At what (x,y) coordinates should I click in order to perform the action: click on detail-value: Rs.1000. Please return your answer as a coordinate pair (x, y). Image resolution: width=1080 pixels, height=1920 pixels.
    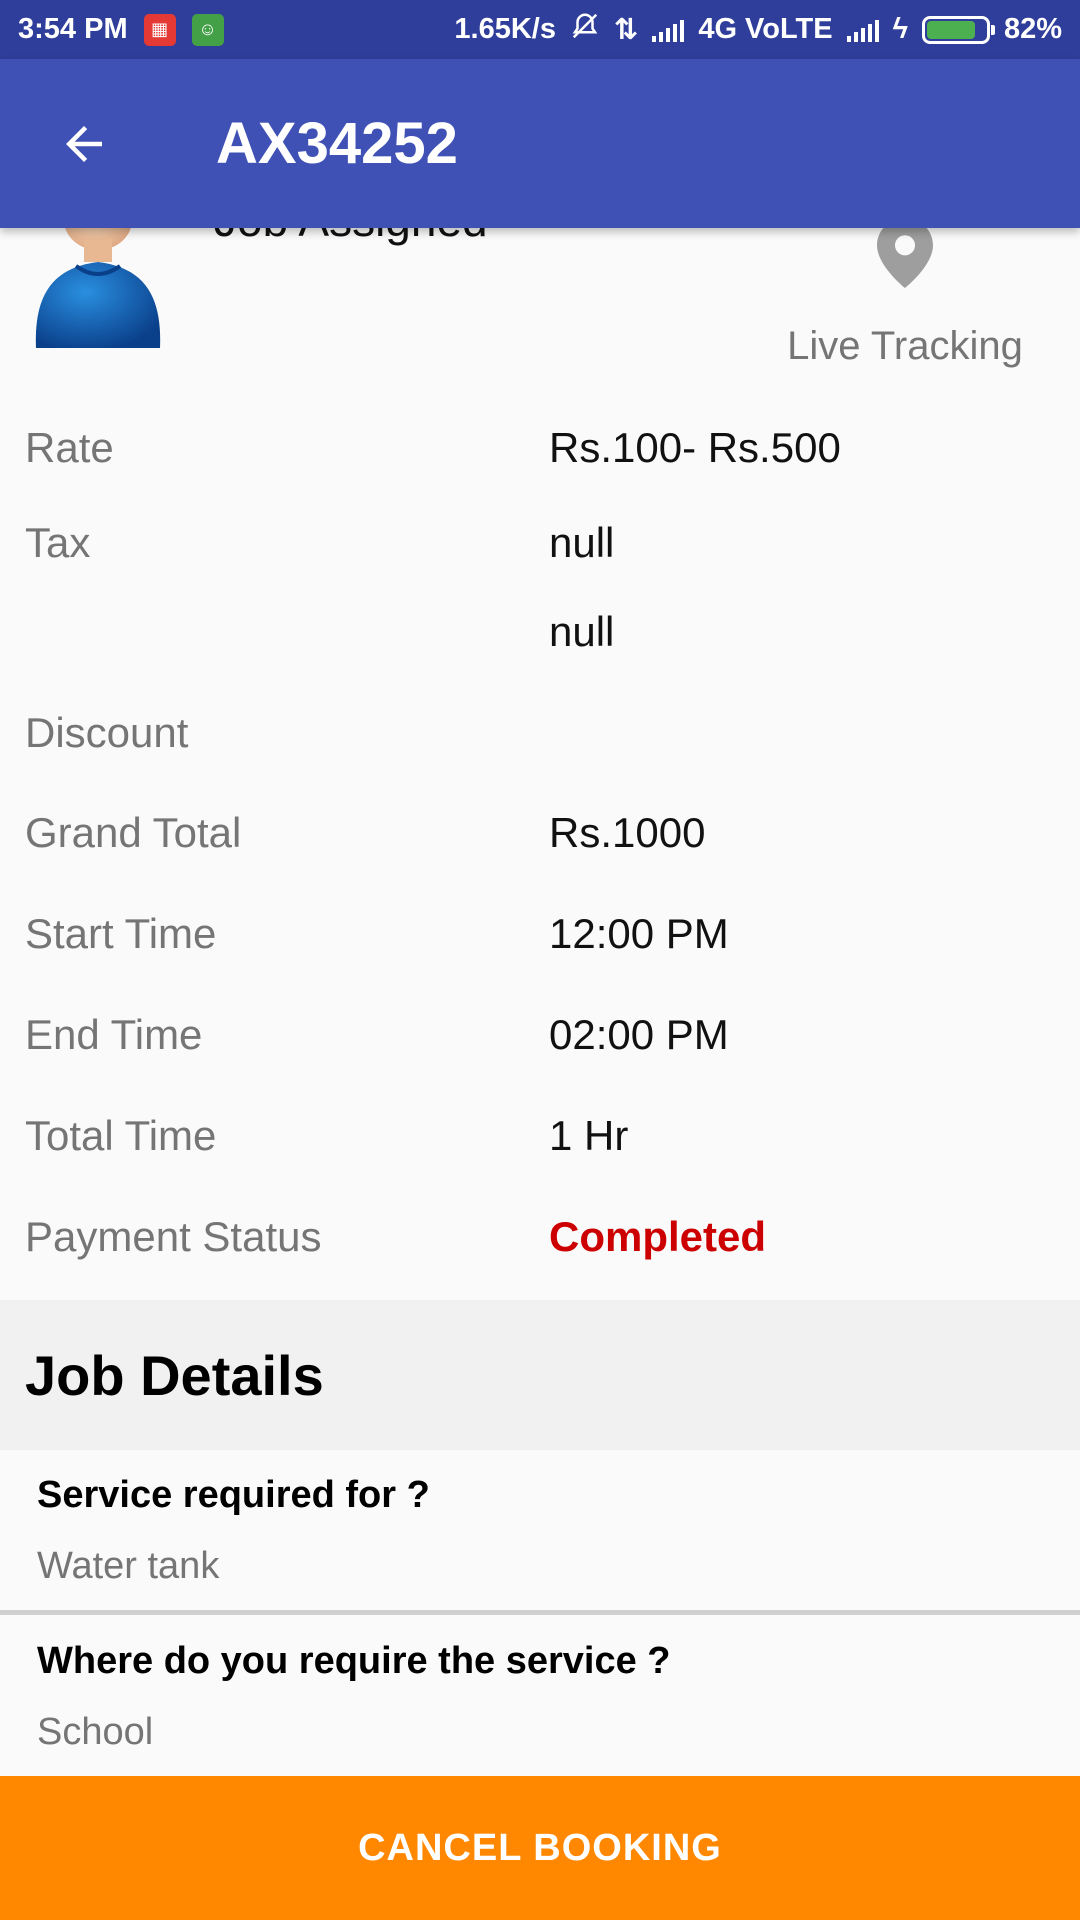
    Looking at the image, I should click on (627, 832).